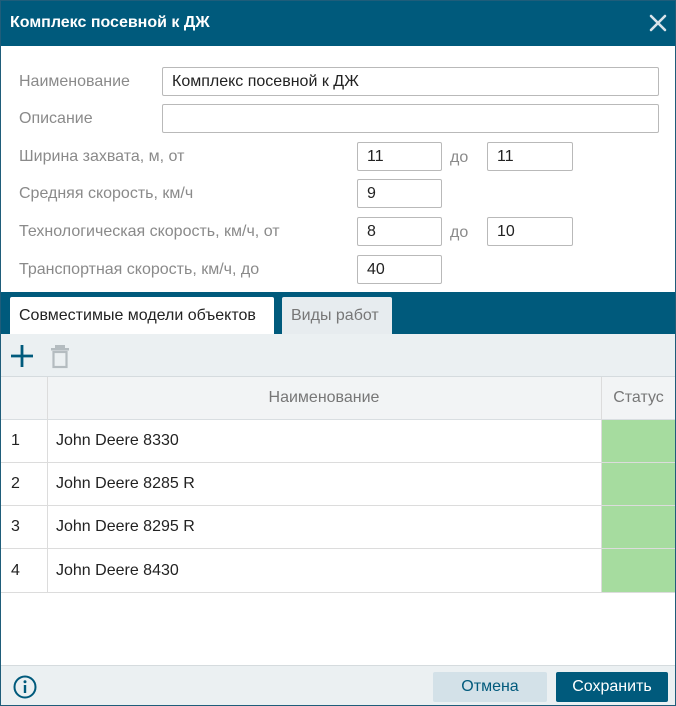 The image size is (676, 706). What do you see at coordinates (110, 22) in the screenshot?
I see `dialog-title: Комплекс посевной к ДЖ` at bounding box center [110, 22].